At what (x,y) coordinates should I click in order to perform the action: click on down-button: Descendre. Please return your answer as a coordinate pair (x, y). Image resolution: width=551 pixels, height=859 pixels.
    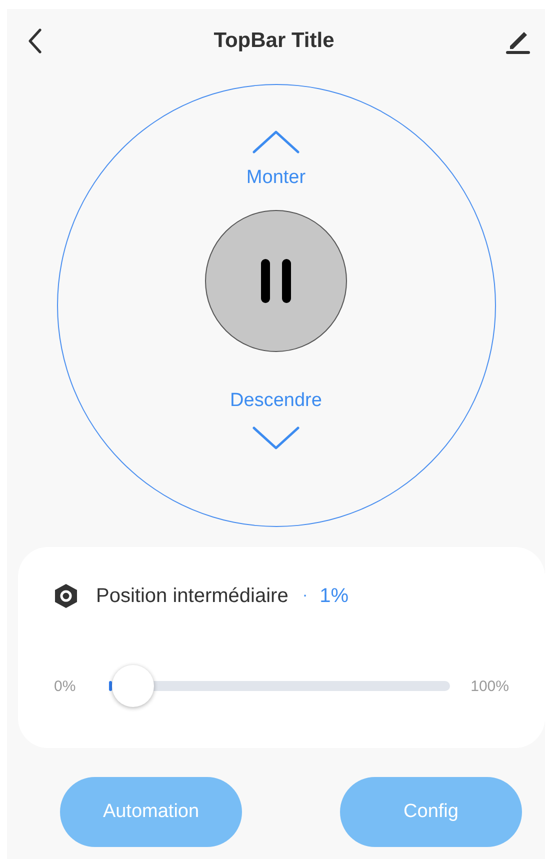
    Looking at the image, I should click on (276, 401).